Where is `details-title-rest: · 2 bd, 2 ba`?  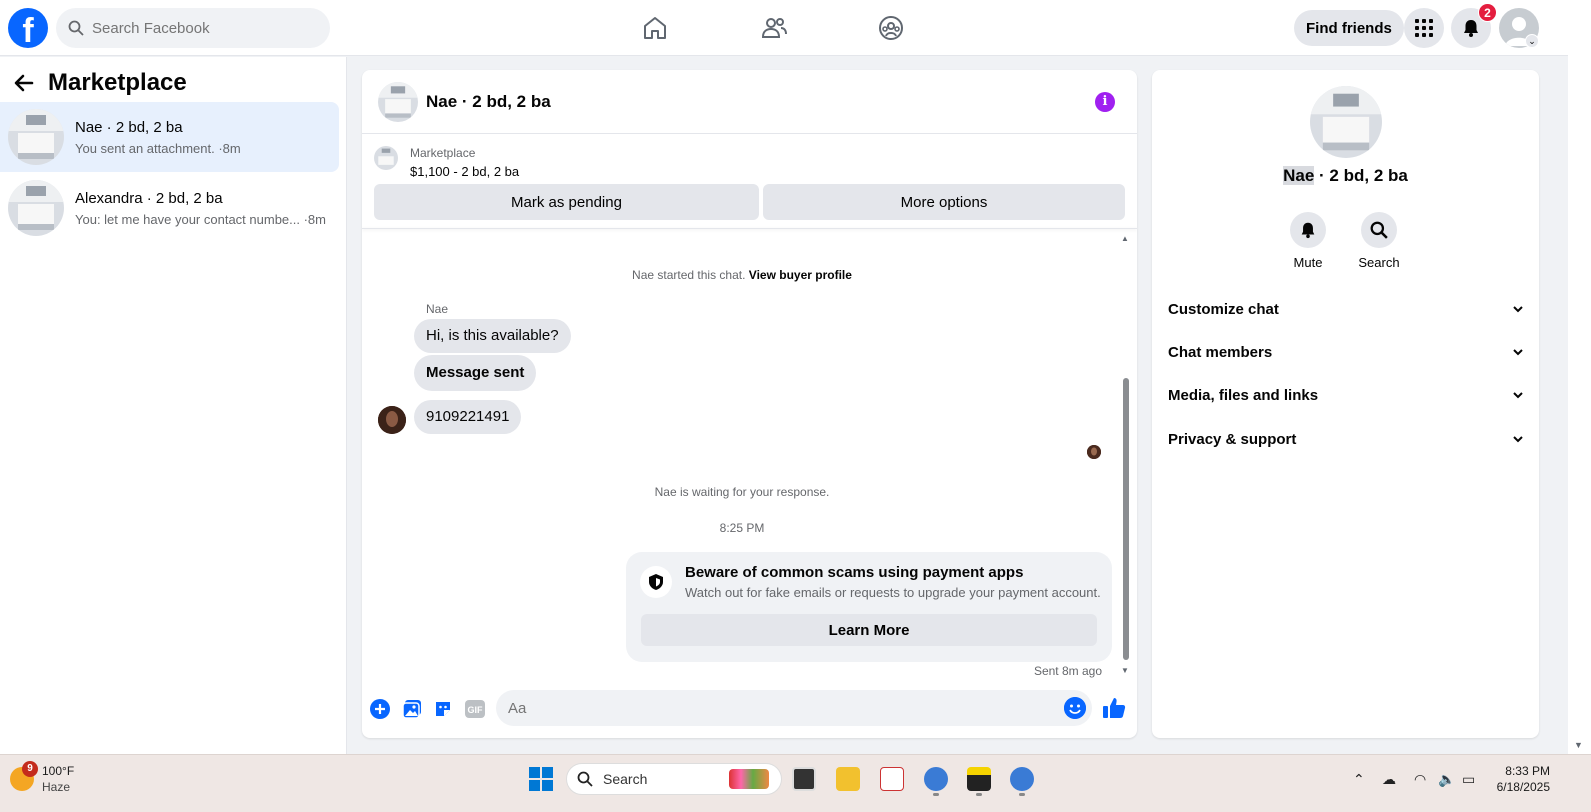 details-title-rest: · 2 bd, 2 ba is located at coordinates (1361, 175).